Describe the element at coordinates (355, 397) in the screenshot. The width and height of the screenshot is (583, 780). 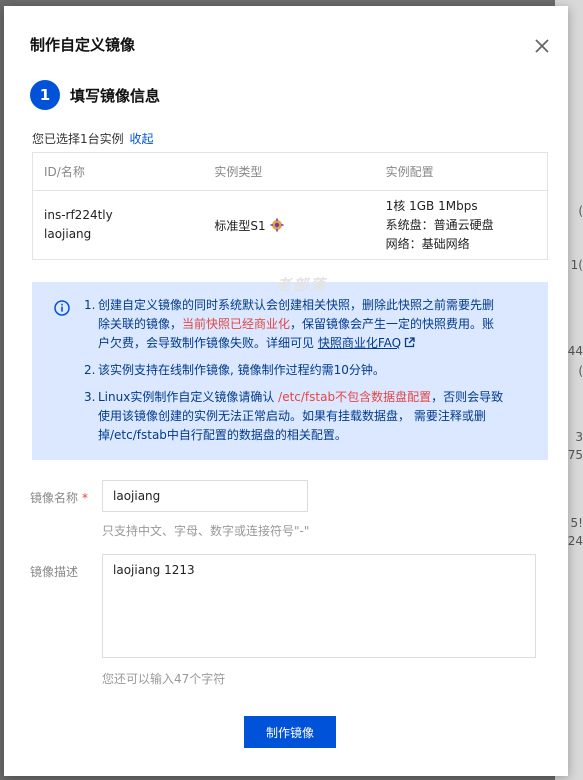
I see `fstab-warning: /etc/fstab不包含数据盘配置` at that location.